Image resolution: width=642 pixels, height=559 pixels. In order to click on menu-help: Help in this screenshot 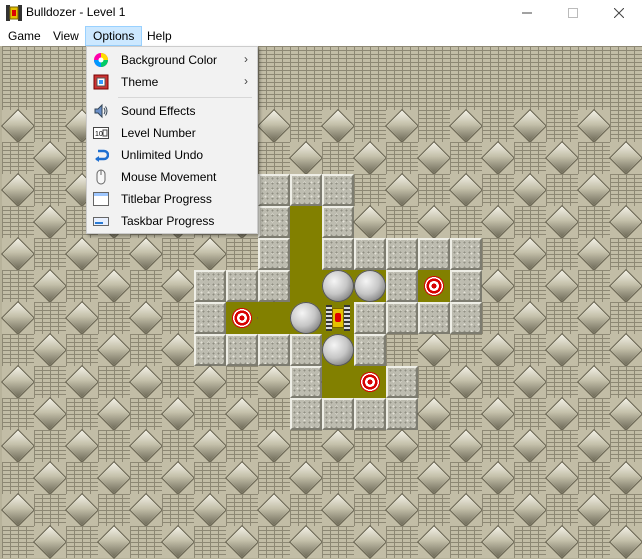, I will do `click(159, 36)`.